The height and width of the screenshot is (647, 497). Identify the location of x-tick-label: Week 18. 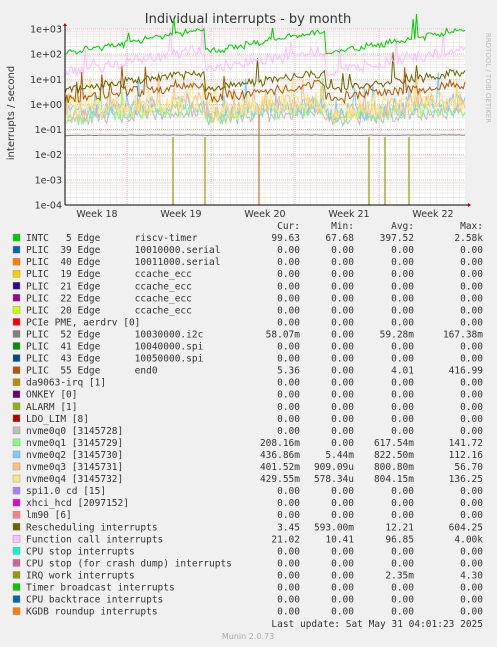
(96, 214).